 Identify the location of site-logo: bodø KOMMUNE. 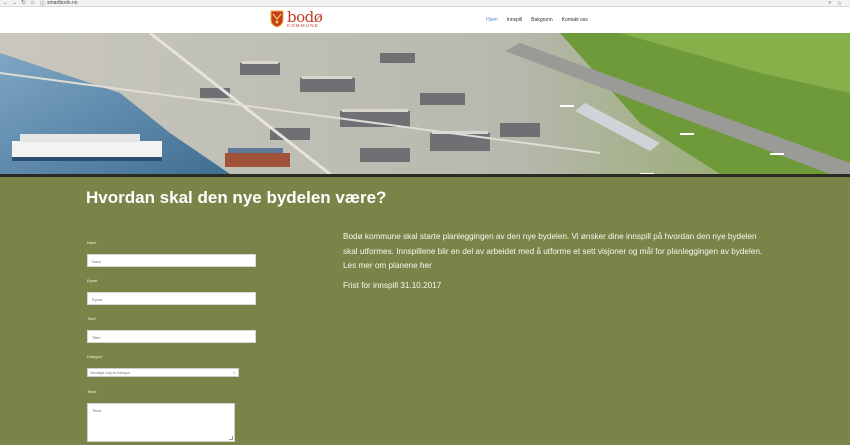
(296, 19).